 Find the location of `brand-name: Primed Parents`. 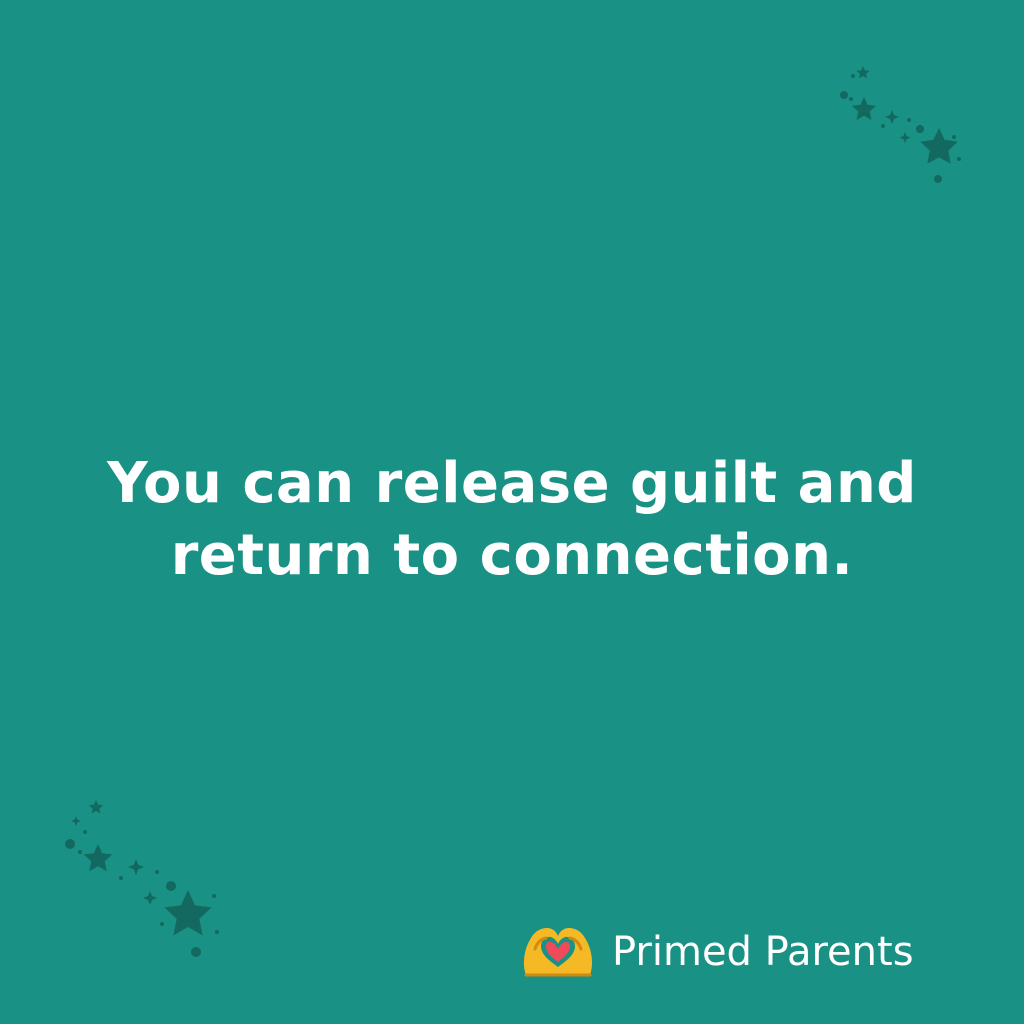

brand-name: Primed Parents is located at coordinates (763, 952).